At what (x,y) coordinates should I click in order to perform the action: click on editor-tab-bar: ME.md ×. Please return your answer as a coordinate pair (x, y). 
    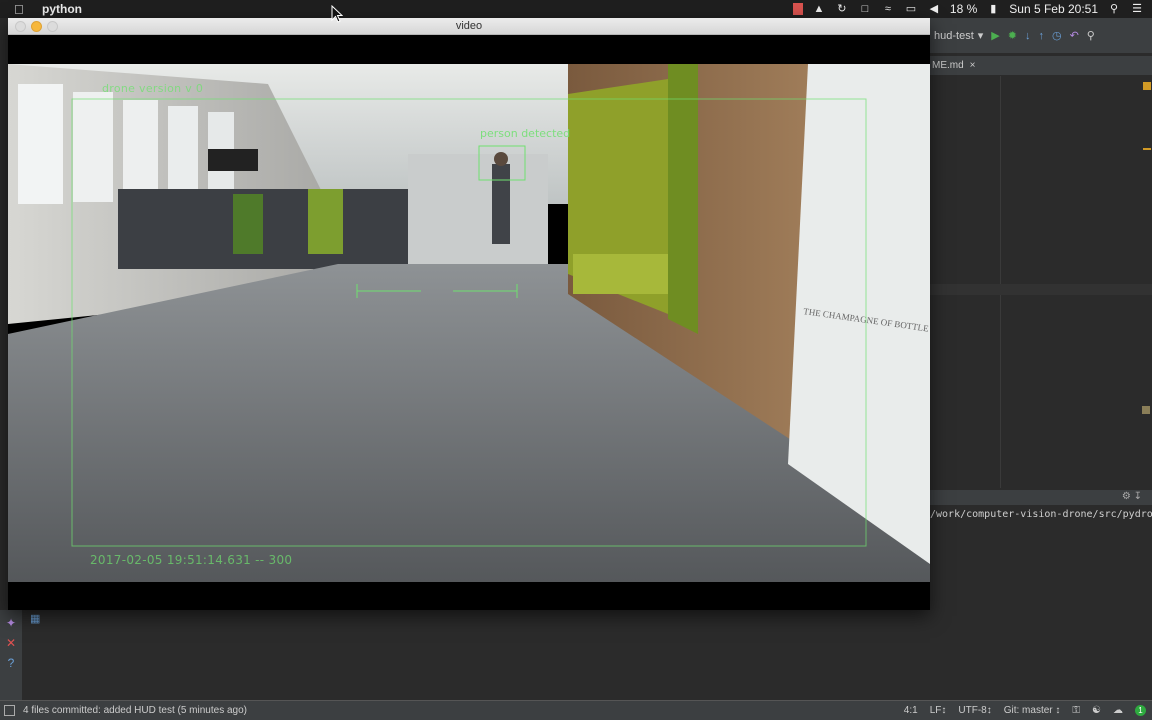
    Looking at the image, I should click on (1041, 66).